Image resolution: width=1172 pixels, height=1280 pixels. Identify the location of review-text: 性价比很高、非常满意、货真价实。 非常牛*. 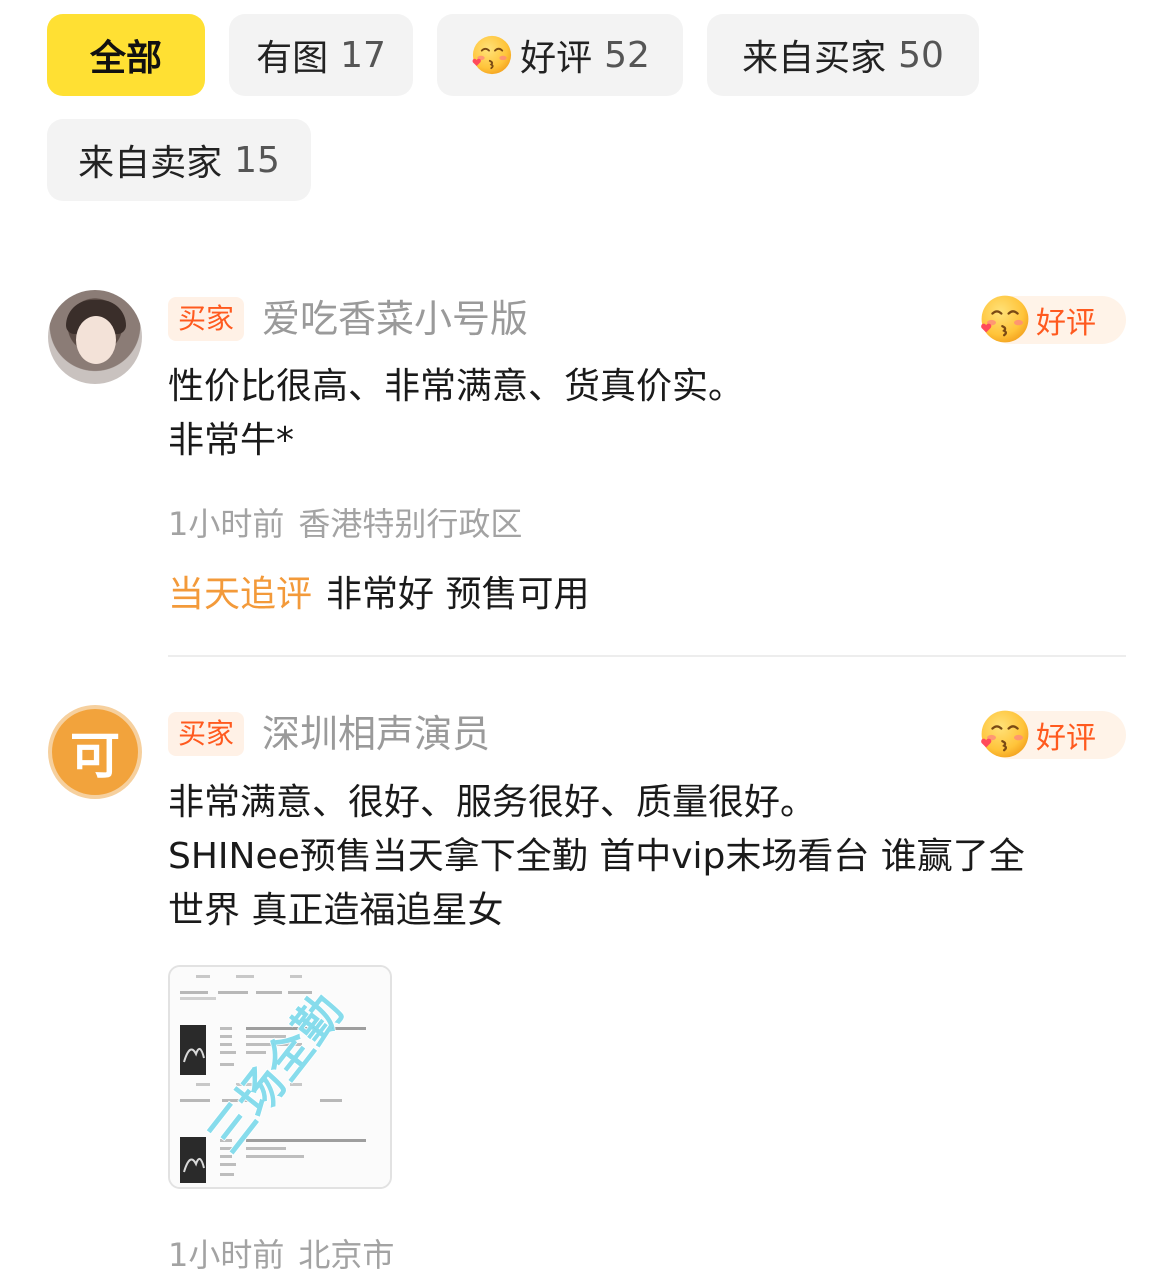
(653, 414).